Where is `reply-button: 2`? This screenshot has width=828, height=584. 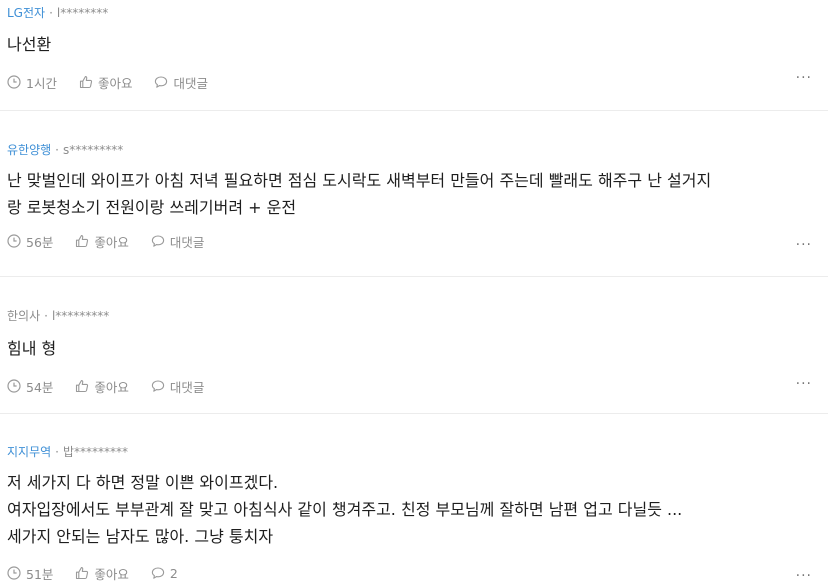 reply-button: 2 is located at coordinates (164, 573).